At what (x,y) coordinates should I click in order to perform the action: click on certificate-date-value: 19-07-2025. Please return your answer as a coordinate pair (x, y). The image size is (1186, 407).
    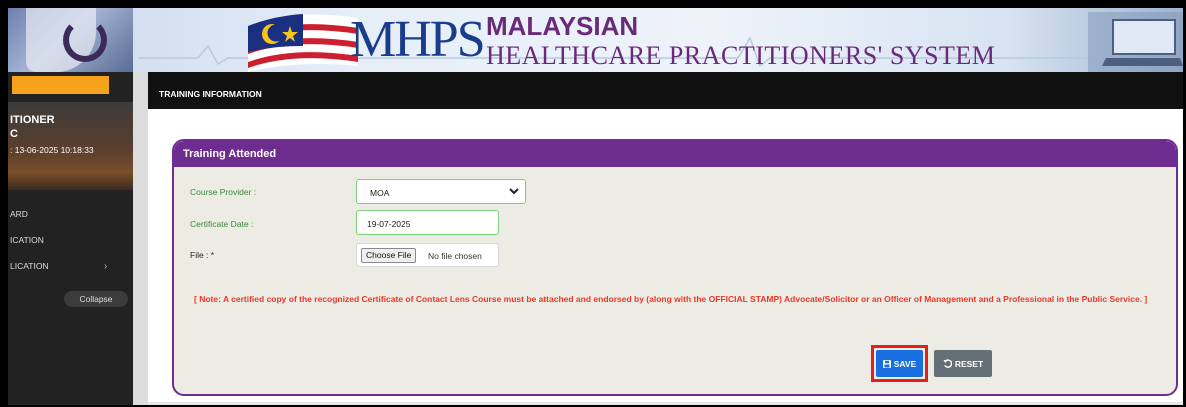
    Looking at the image, I should click on (389, 224).